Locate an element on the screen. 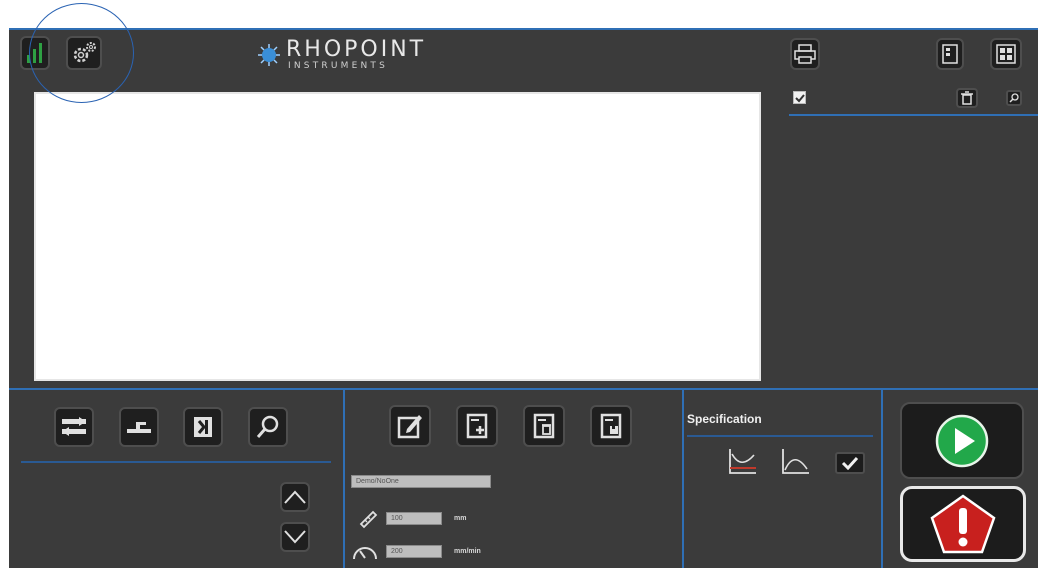  delete-button is located at coordinates (967, 98).